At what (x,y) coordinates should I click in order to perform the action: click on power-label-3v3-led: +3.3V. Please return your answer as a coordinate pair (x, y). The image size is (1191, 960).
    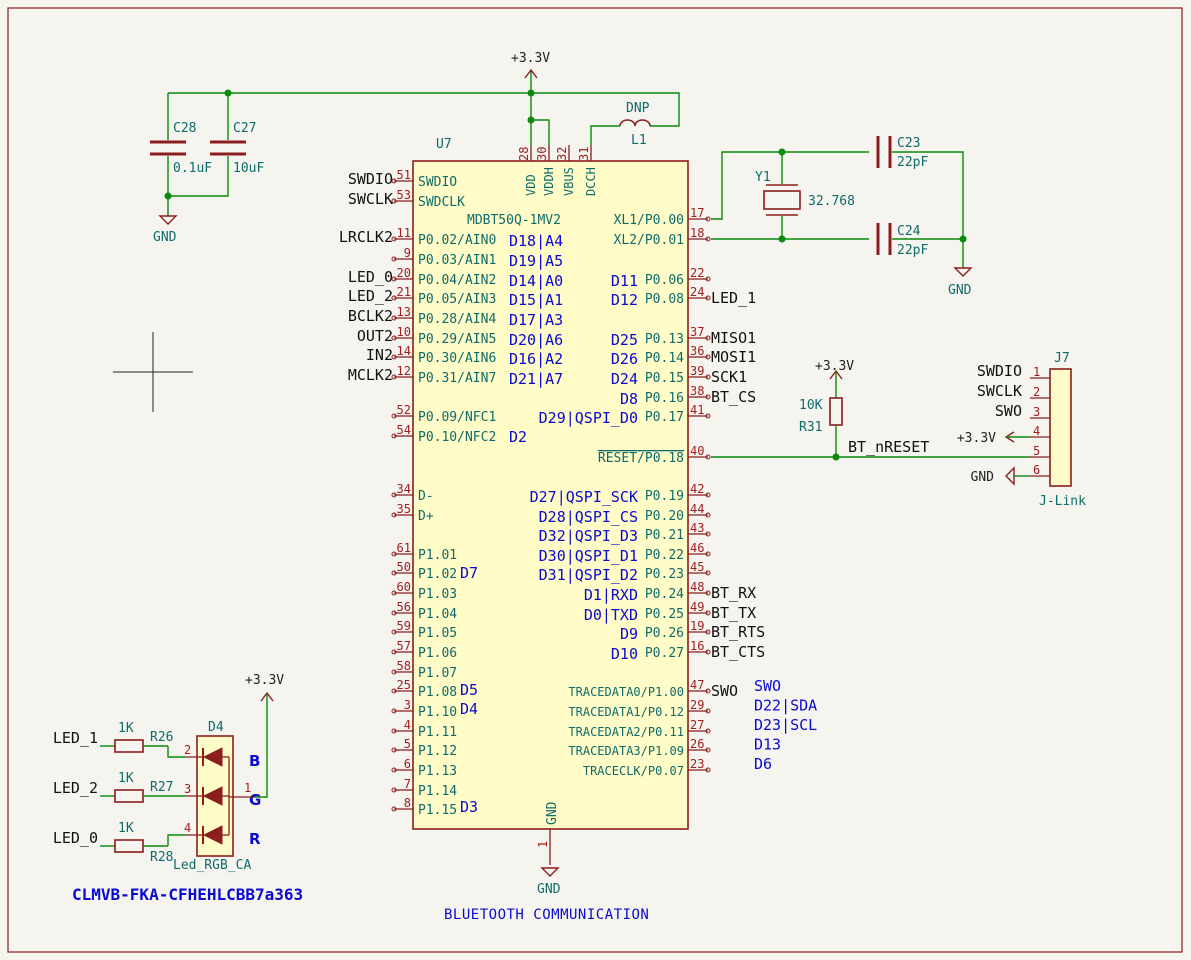
    Looking at the image, I should click on (264, 680).